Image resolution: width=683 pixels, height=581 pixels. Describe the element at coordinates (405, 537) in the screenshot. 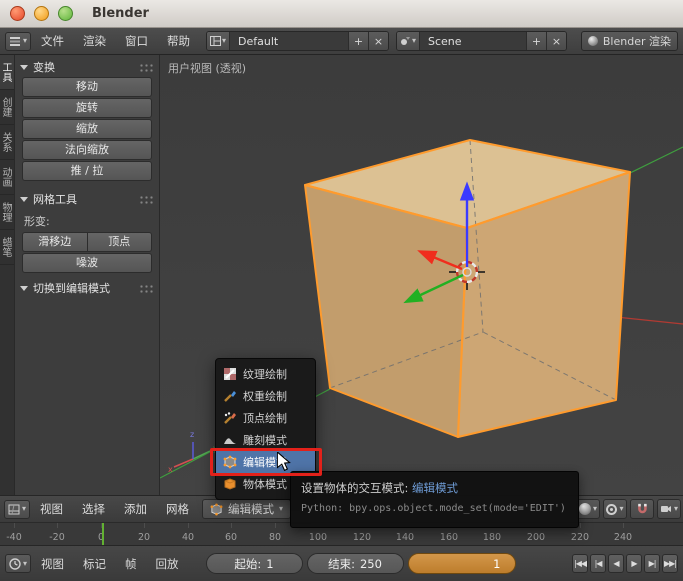

I see `ruler-tick: 140` at that location.